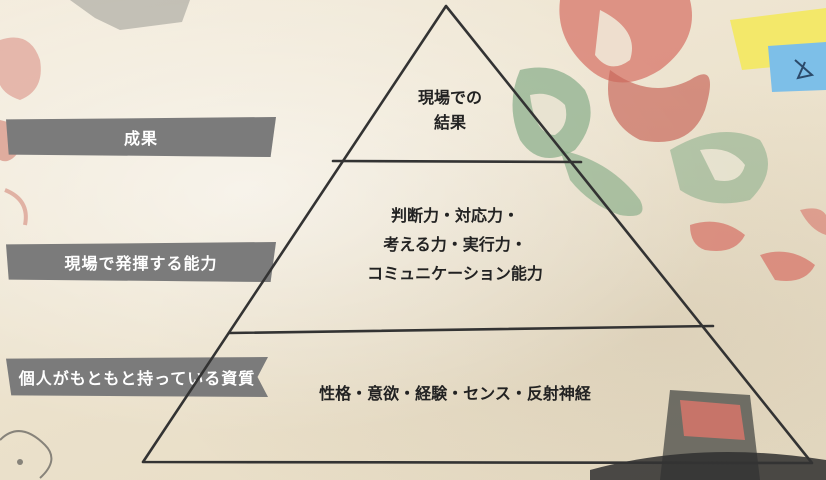 Image resolution: width=826 pixels, height=480 pixels. What do you see at coordinates (449, 97) in the screenshot?
I see `pyramid-top-line-1: 現場での` at bounding box center [449, 97].